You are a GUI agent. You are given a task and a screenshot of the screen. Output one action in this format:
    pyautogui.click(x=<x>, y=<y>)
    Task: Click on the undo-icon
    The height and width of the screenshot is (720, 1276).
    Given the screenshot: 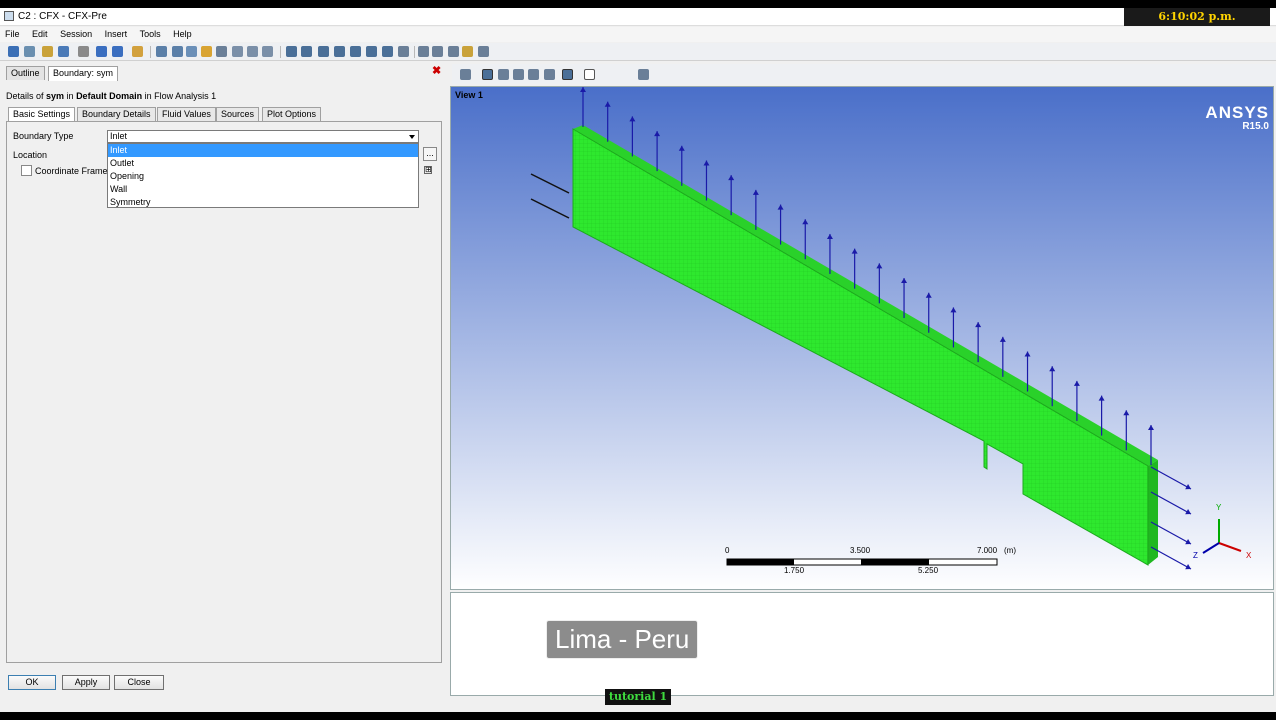 What is the action you would take?
    pyautogui.click(x=101, y=51)
    